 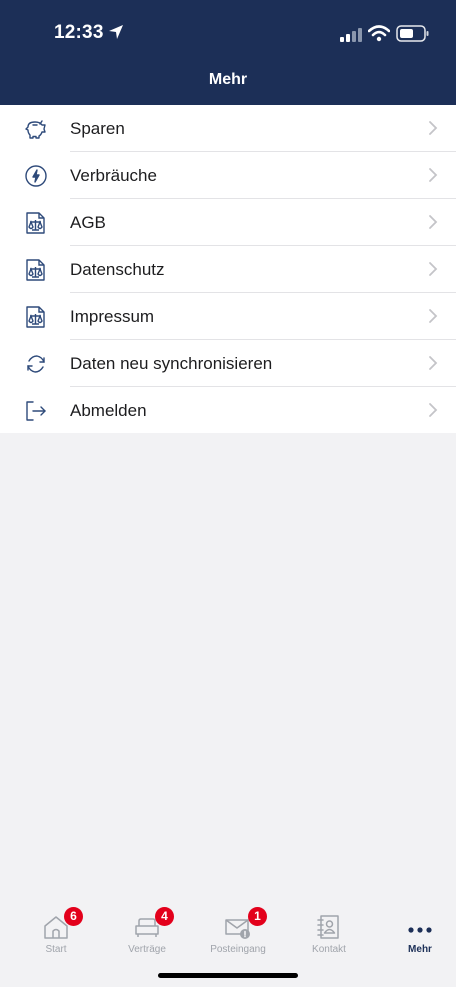 What do you see at coordinates (379, 36) in the screenshot?
I see `wifi-icon` at bounding box center [379, 36].